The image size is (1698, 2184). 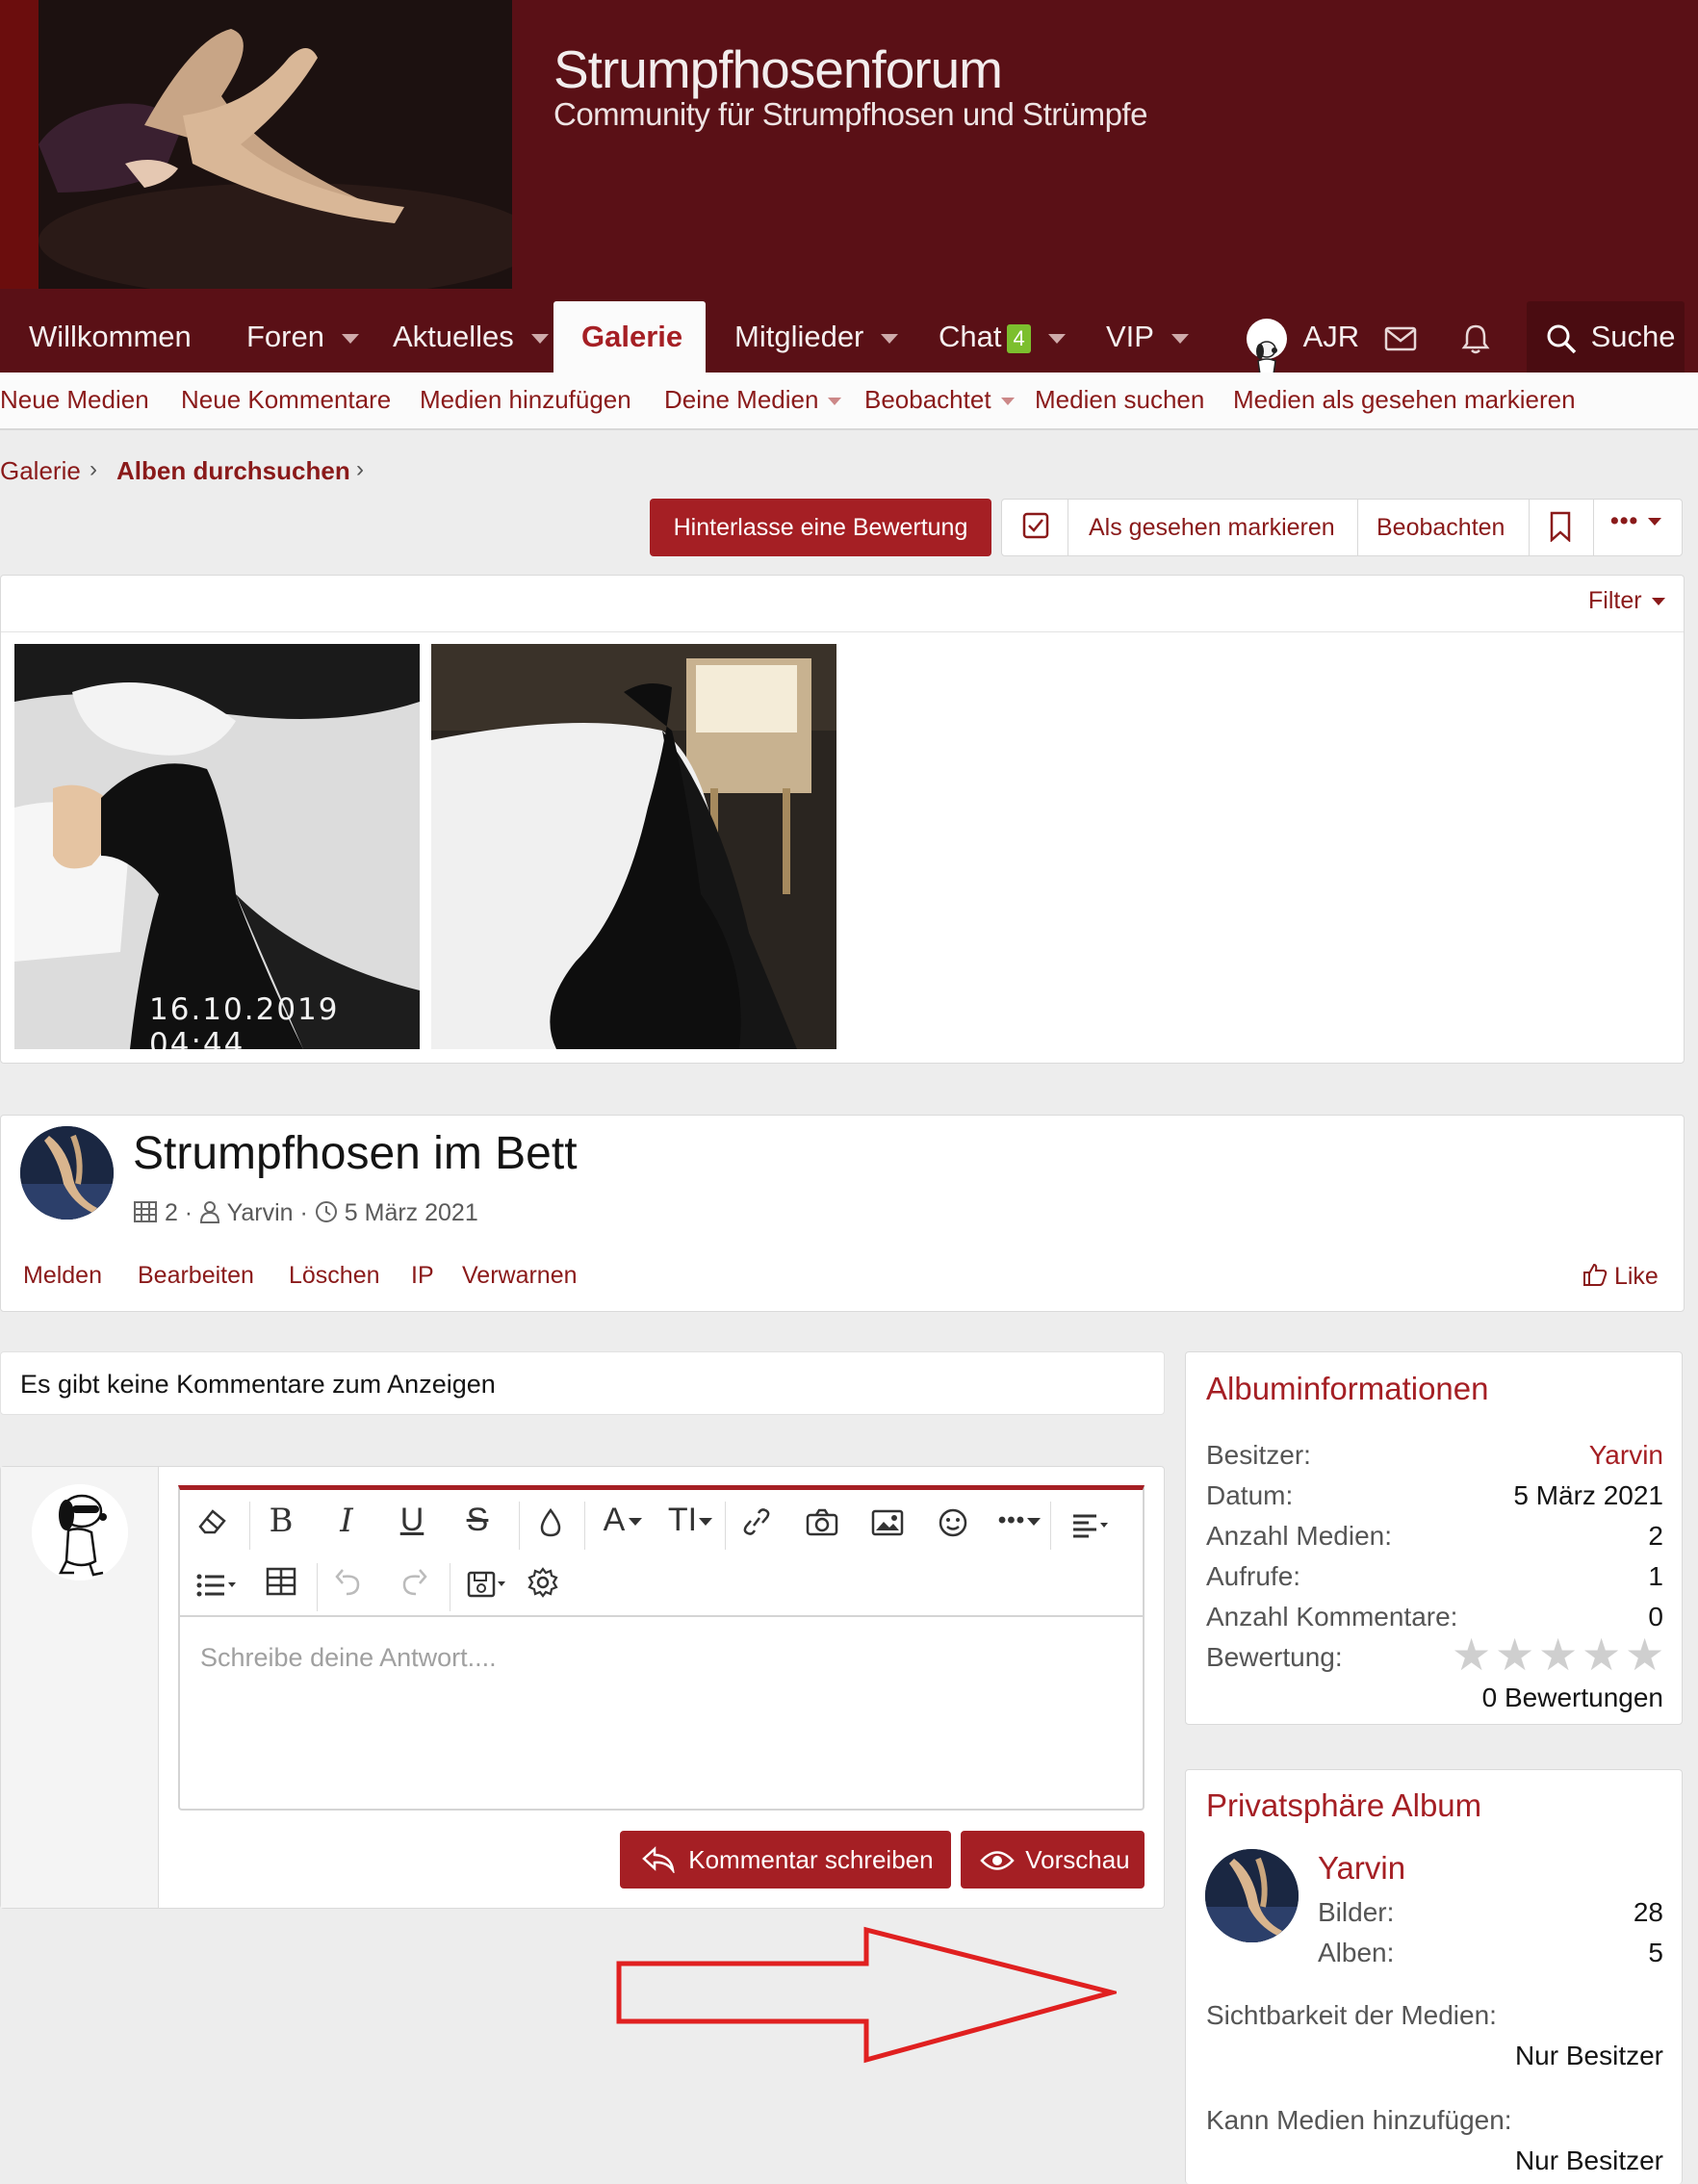 I want to click on info-value: 1, so click(x=1655, y=1576).